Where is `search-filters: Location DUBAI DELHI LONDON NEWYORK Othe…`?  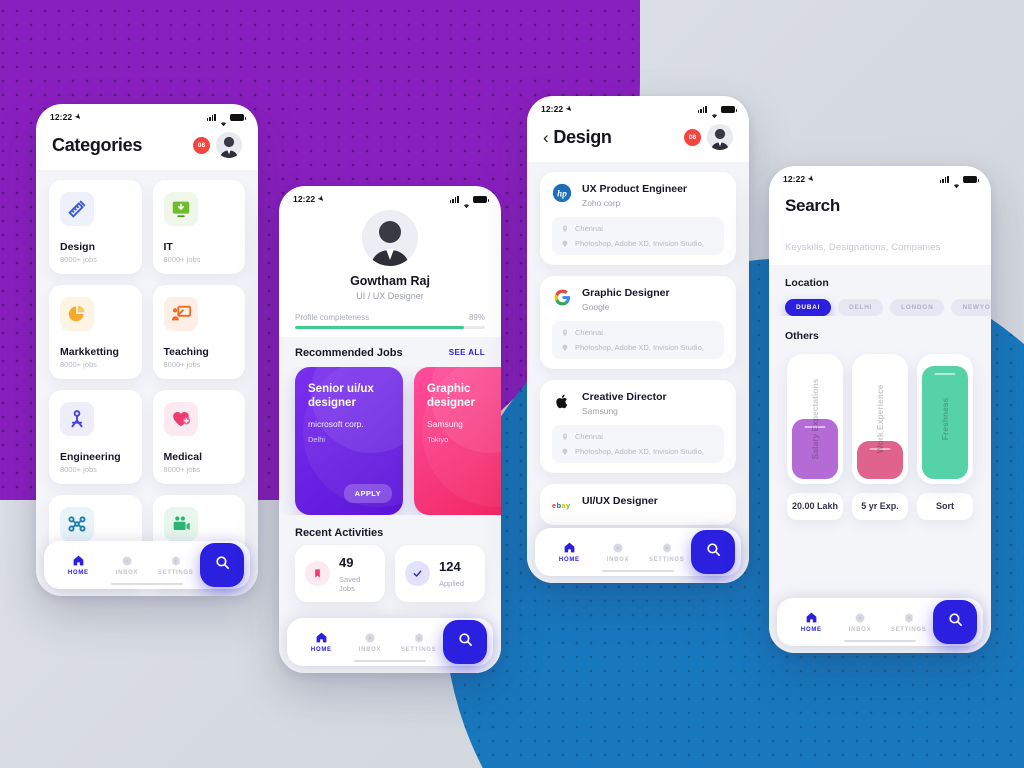
search-filters: Location DUBAI DELHI LONDON NEWYORK Othe… is located at coordinates (880, 459).